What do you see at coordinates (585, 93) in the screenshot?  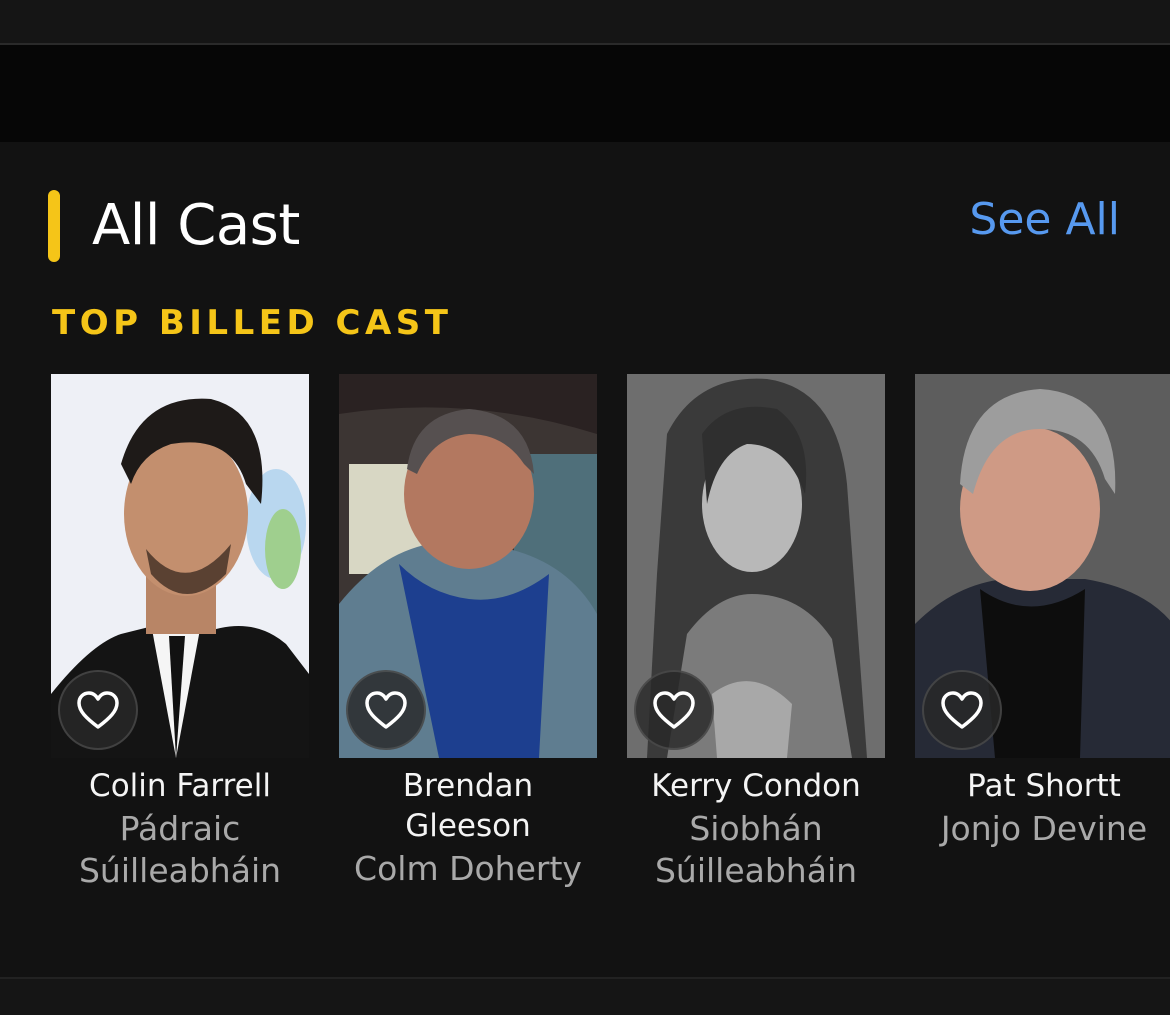 I see `separator-band` at bounding box center [585, 93].